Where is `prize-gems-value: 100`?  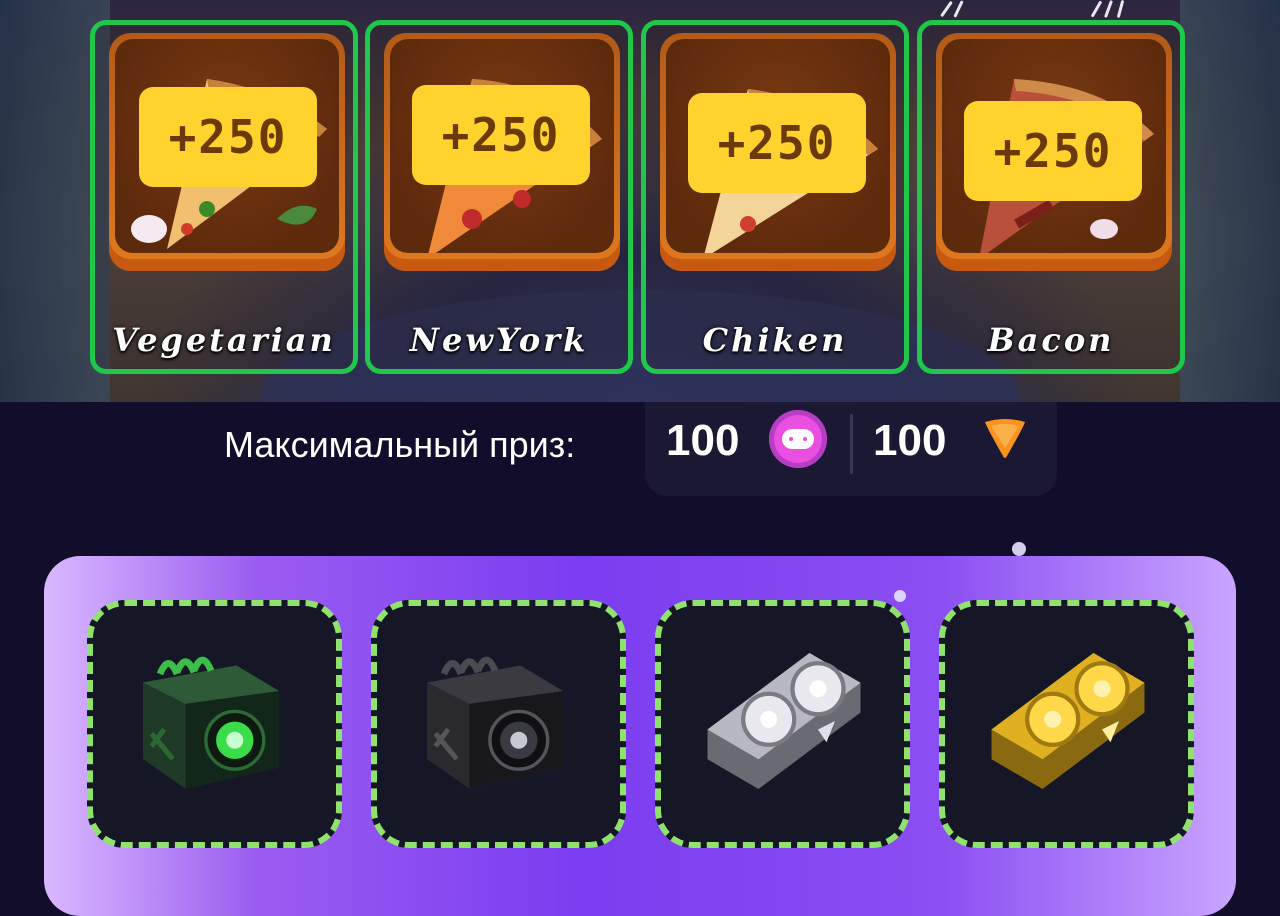
prize-gems-value: 100 is located at coordinates (910, 440).